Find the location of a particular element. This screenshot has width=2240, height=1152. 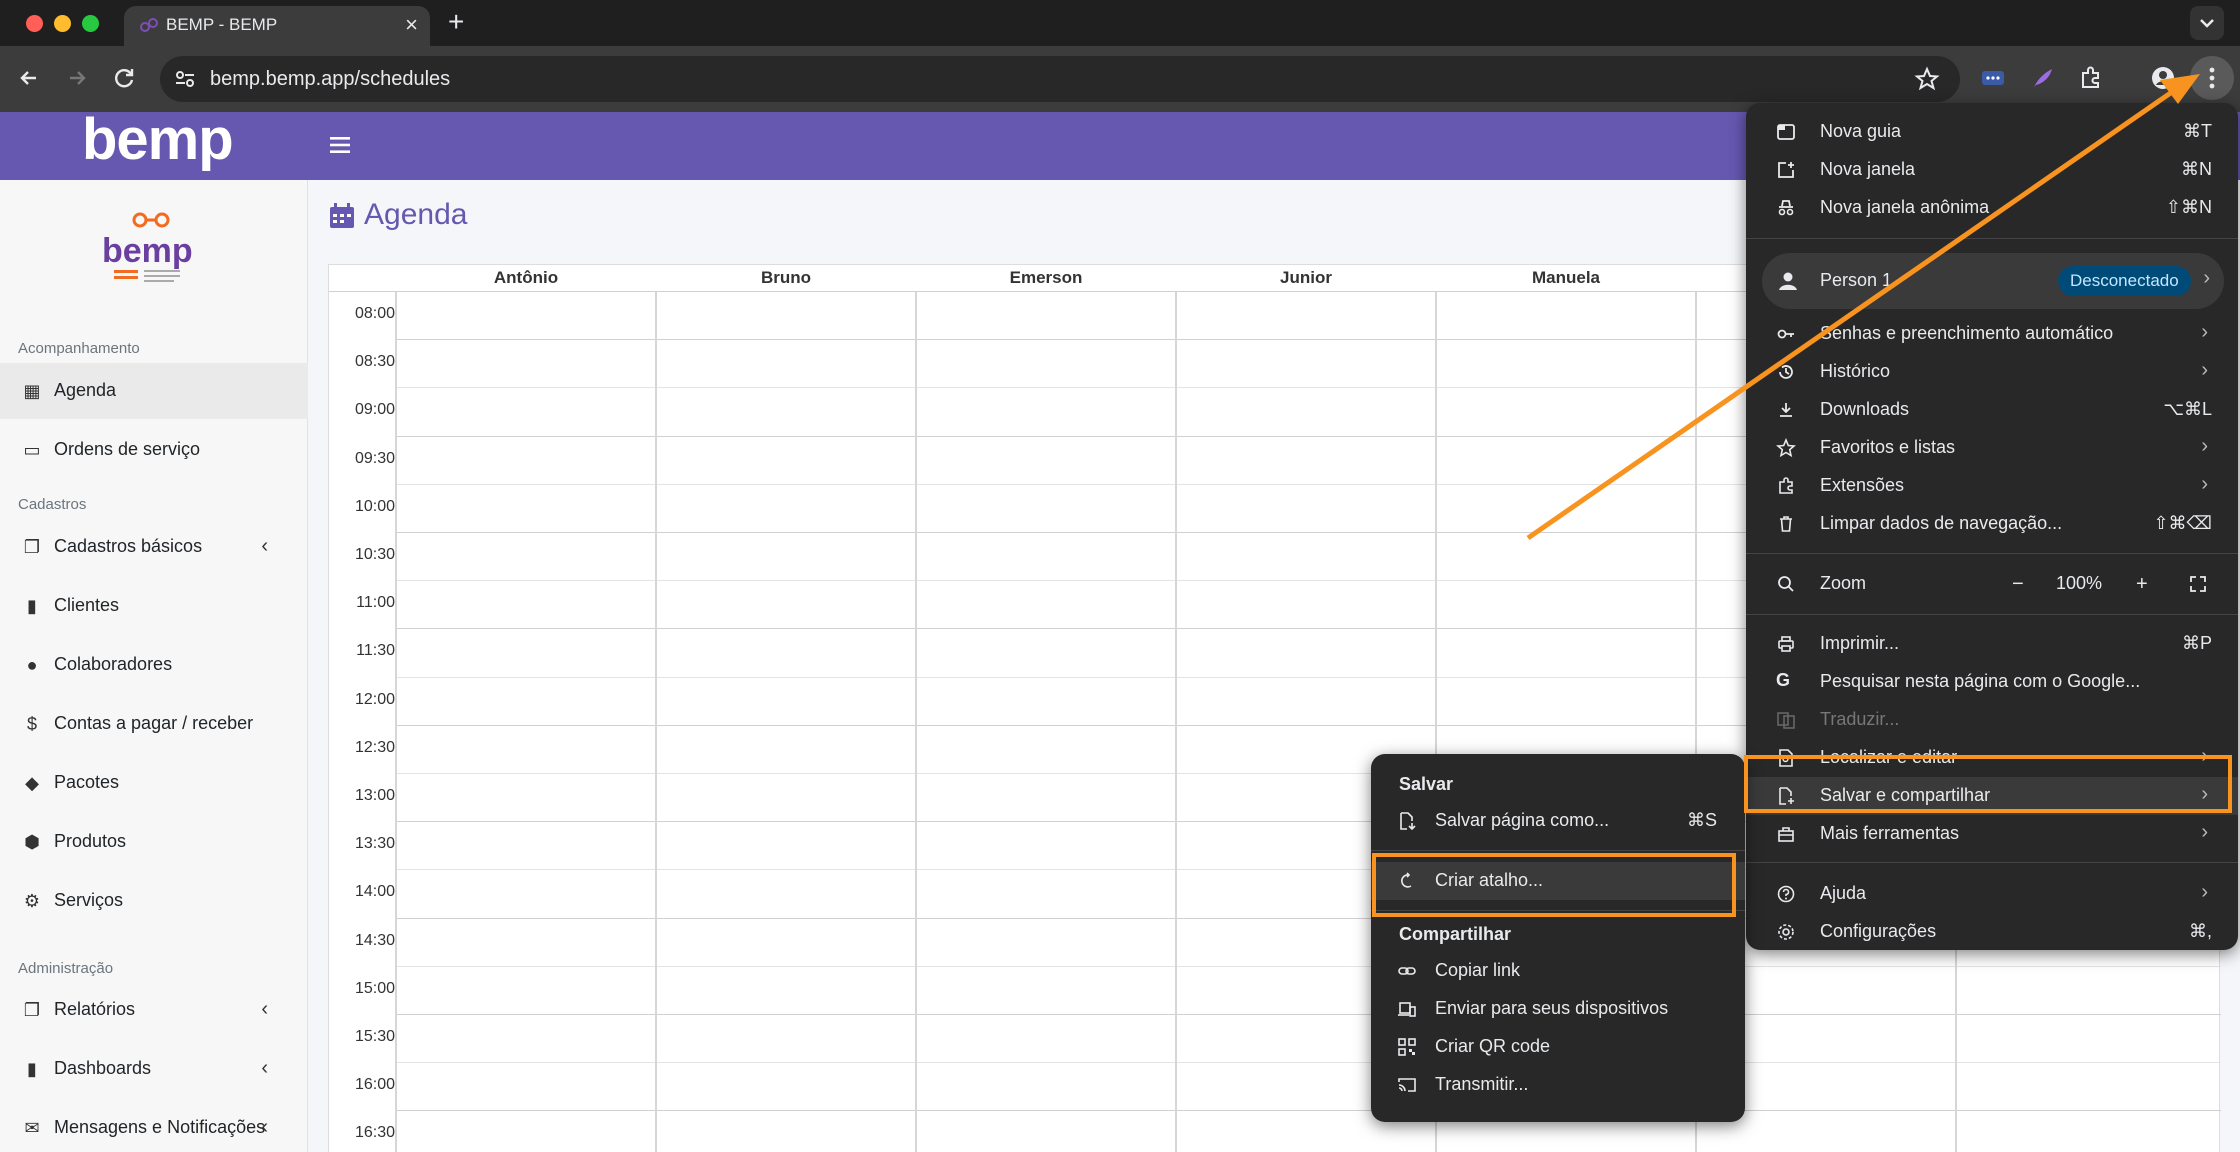

sidebar-item-cadastros-basicos: ❐ Cadastros básicos ‹ is located at coordinates (154, 547).